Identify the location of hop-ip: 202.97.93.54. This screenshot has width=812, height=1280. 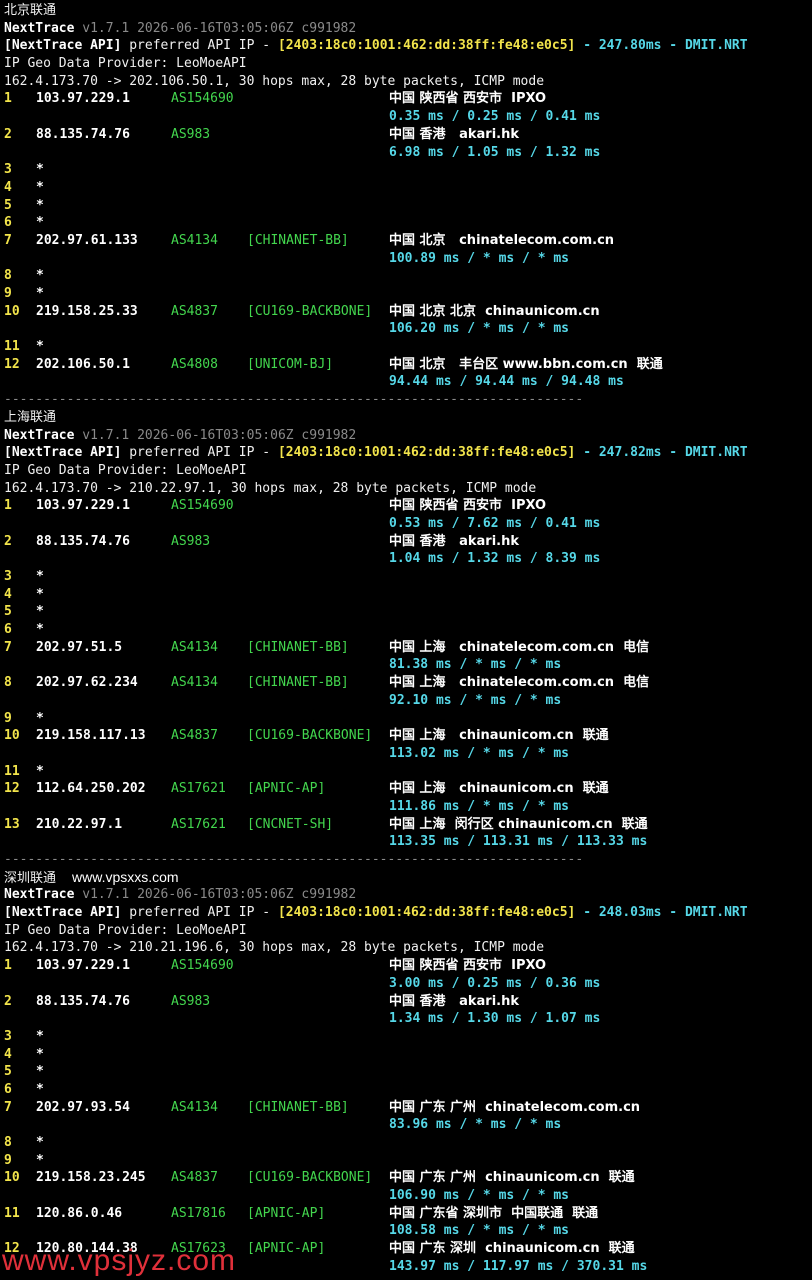
(83, 1107).